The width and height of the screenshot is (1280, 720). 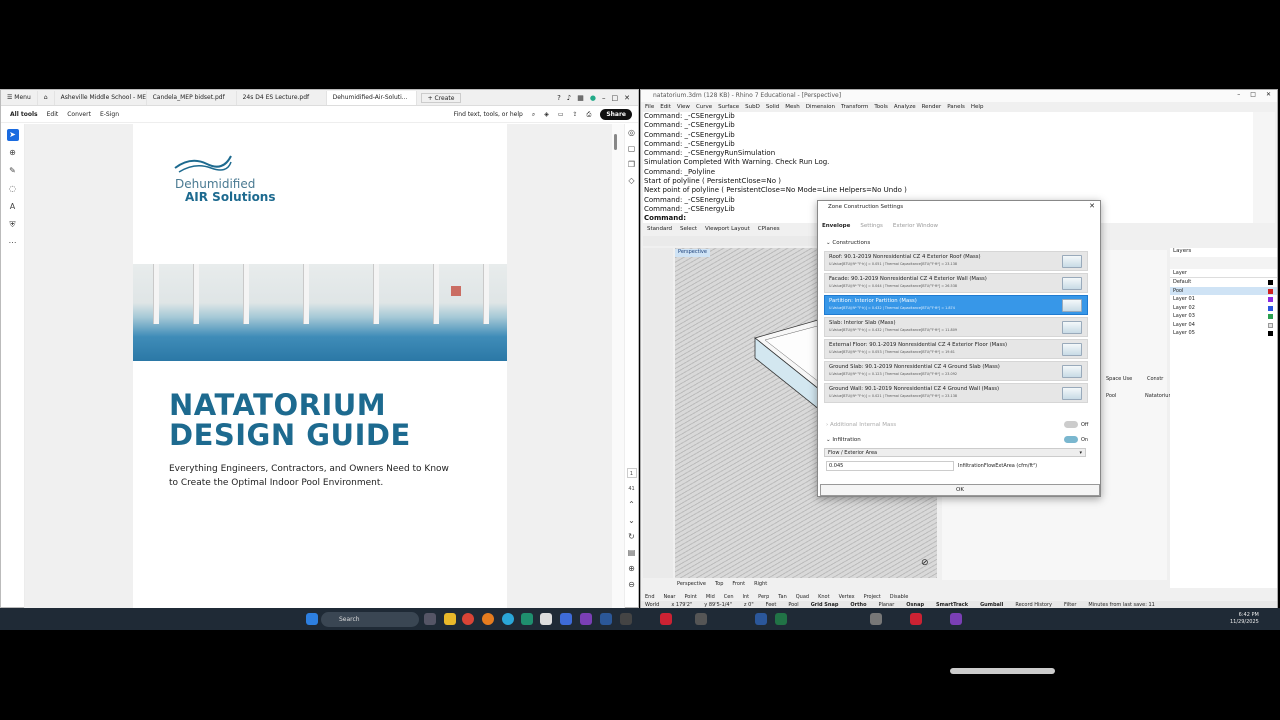 What do you see at coordinates (905, 107) in the screenshot?
I see `menu-analyze: Analyze` at bounding box center [905, 107].